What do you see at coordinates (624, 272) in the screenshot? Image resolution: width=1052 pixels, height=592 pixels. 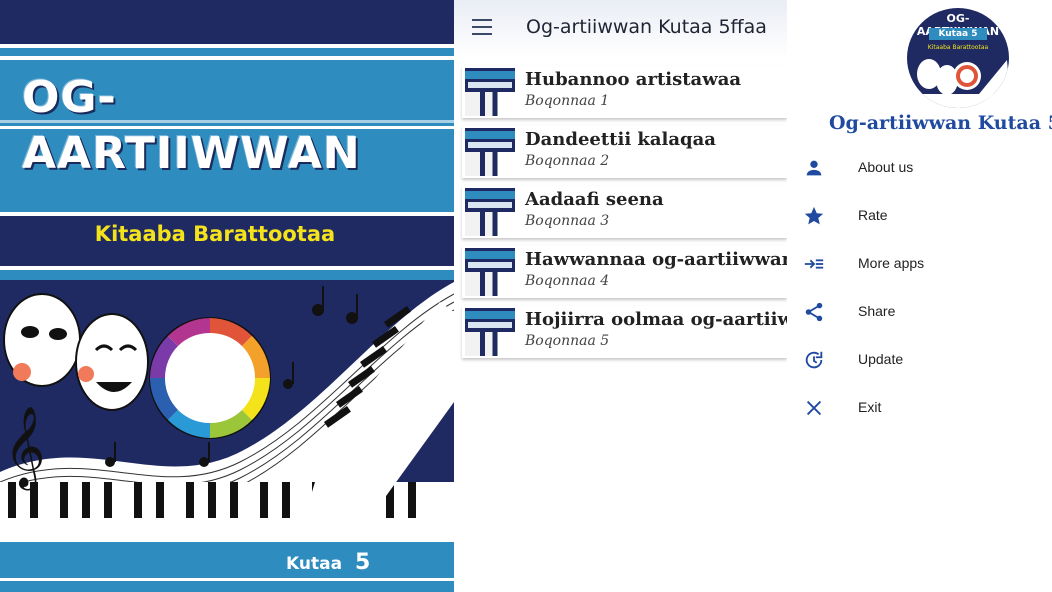 I see `chapter-item-4: Hawwannaa og-aartiiwwanii Boqonnaa 4` at bounding box center [624, 272].